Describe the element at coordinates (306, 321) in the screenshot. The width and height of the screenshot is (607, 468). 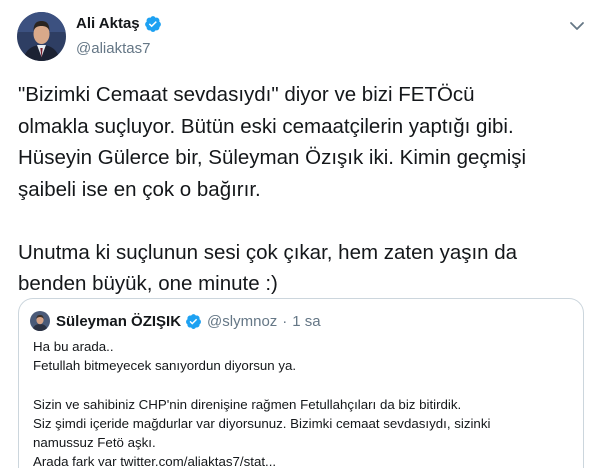
I see `quoted-timestamp: 1 sa` at that location.